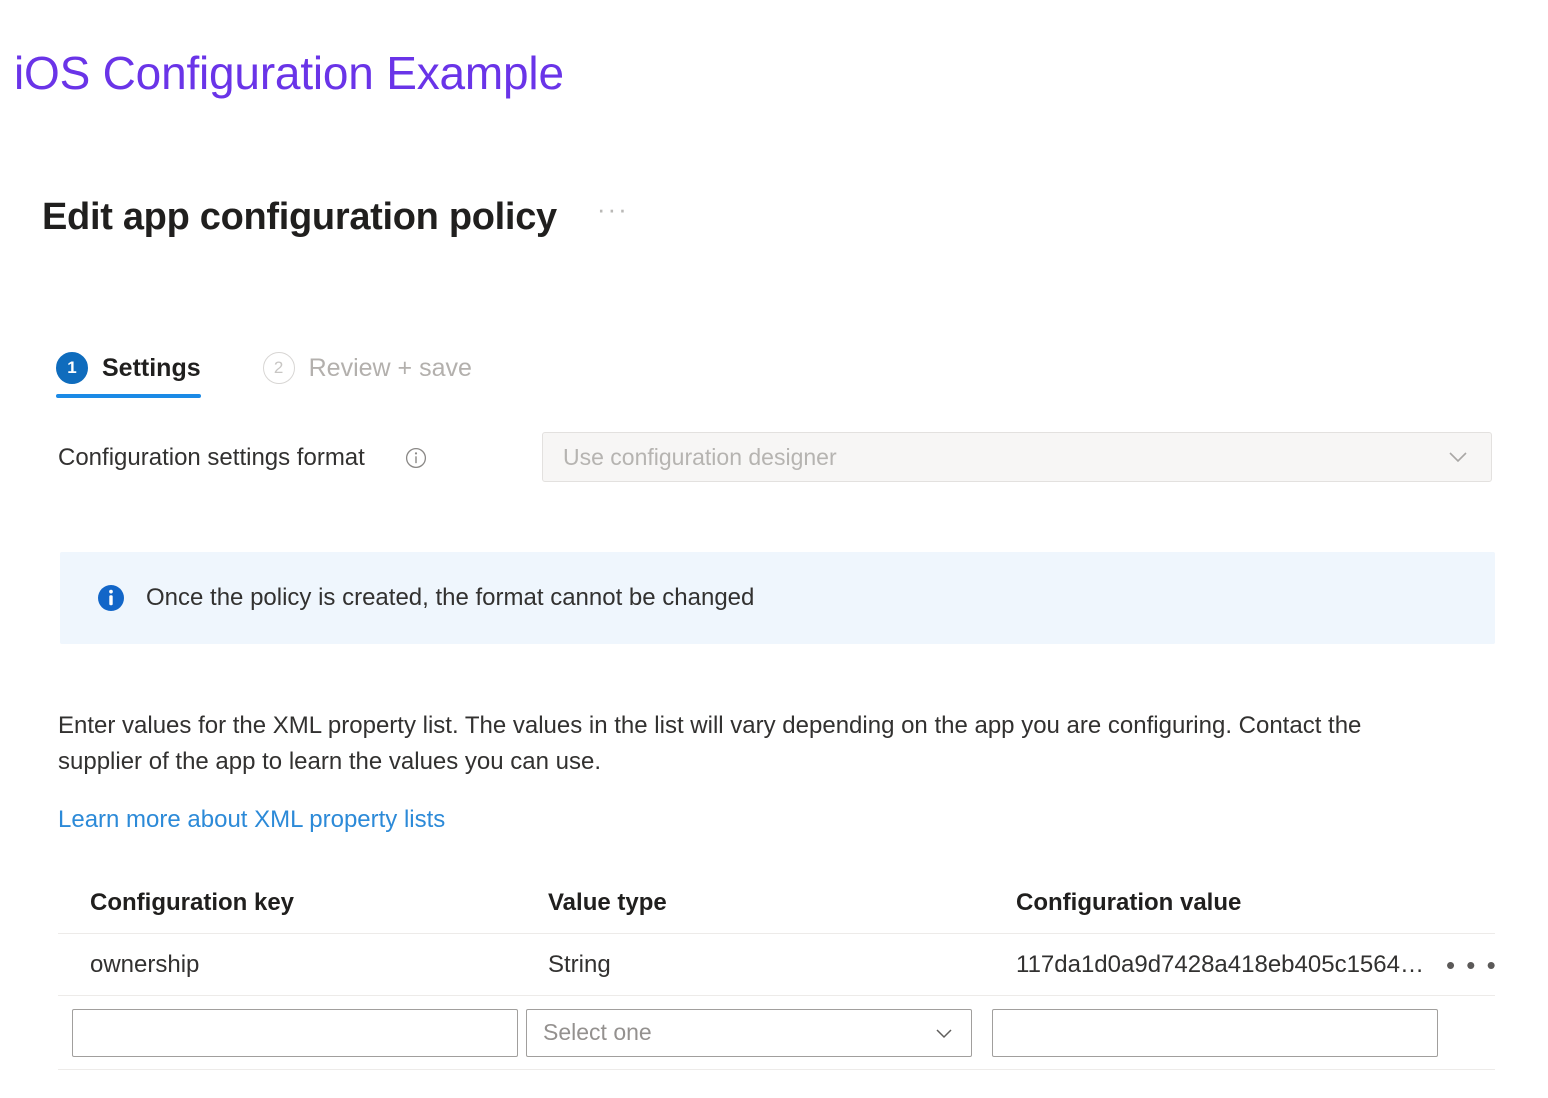 The width and height of the screenshot is (1548, 1098). I want to click on column-header-configuration-key: Configuration key, so click(192, 902).